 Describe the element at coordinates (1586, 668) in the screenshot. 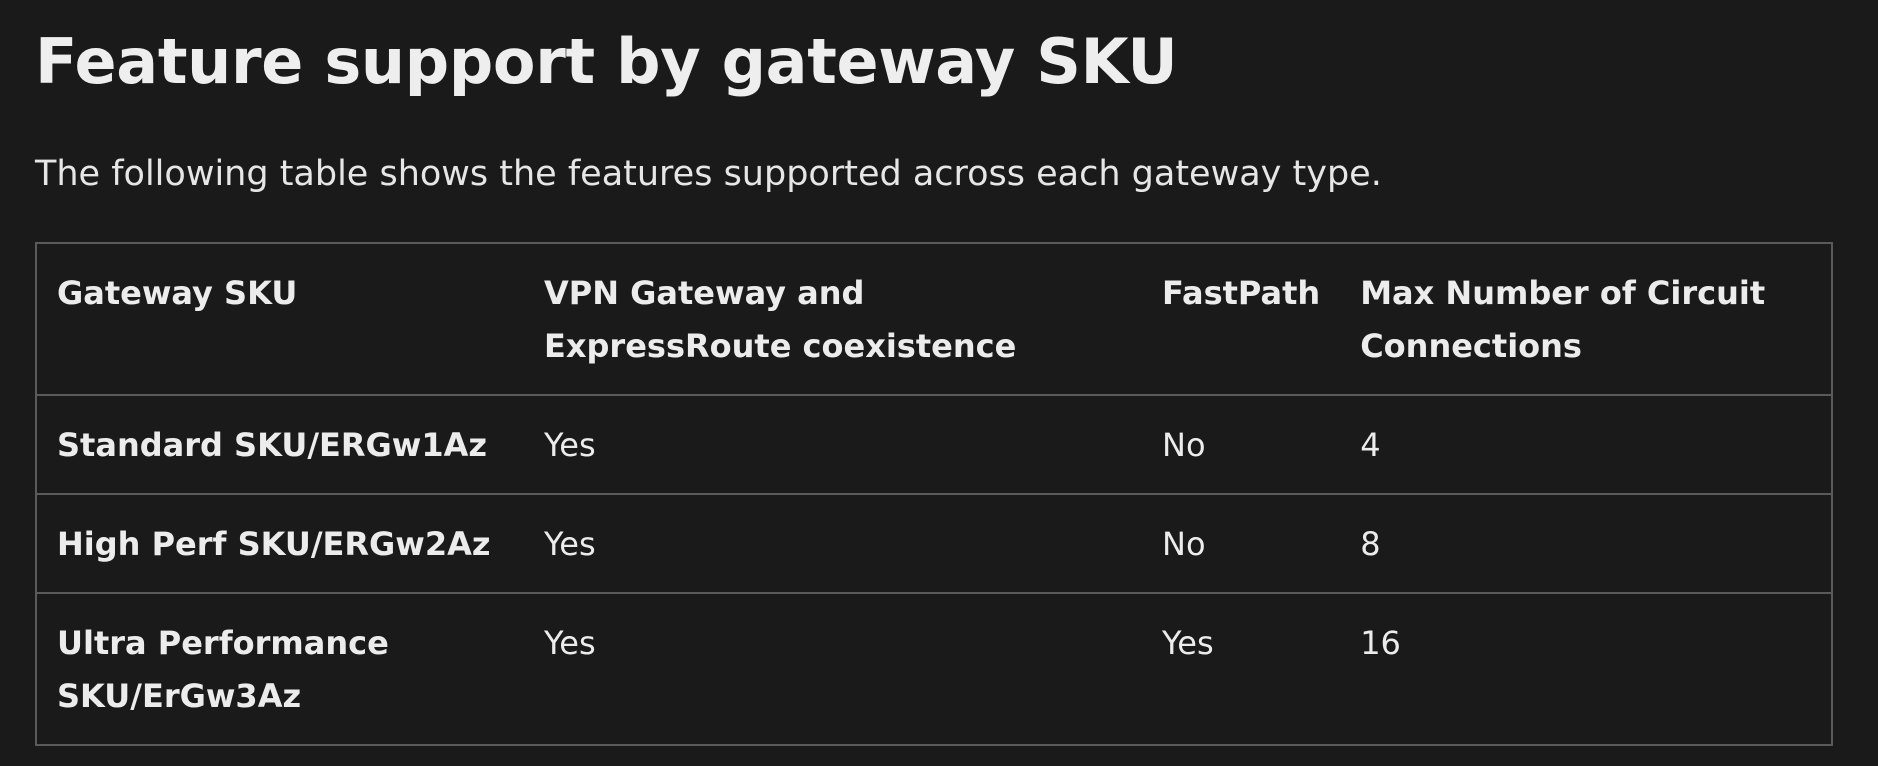

I see `cell-max-circuit-connections: 16` at that location.